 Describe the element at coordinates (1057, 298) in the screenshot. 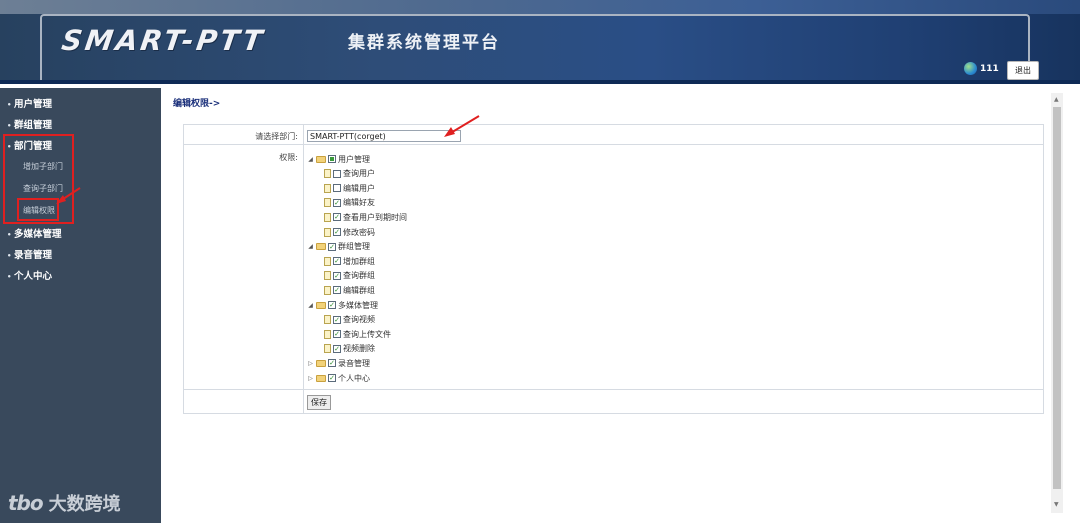

I see `scrollbar-thumb` at that location.